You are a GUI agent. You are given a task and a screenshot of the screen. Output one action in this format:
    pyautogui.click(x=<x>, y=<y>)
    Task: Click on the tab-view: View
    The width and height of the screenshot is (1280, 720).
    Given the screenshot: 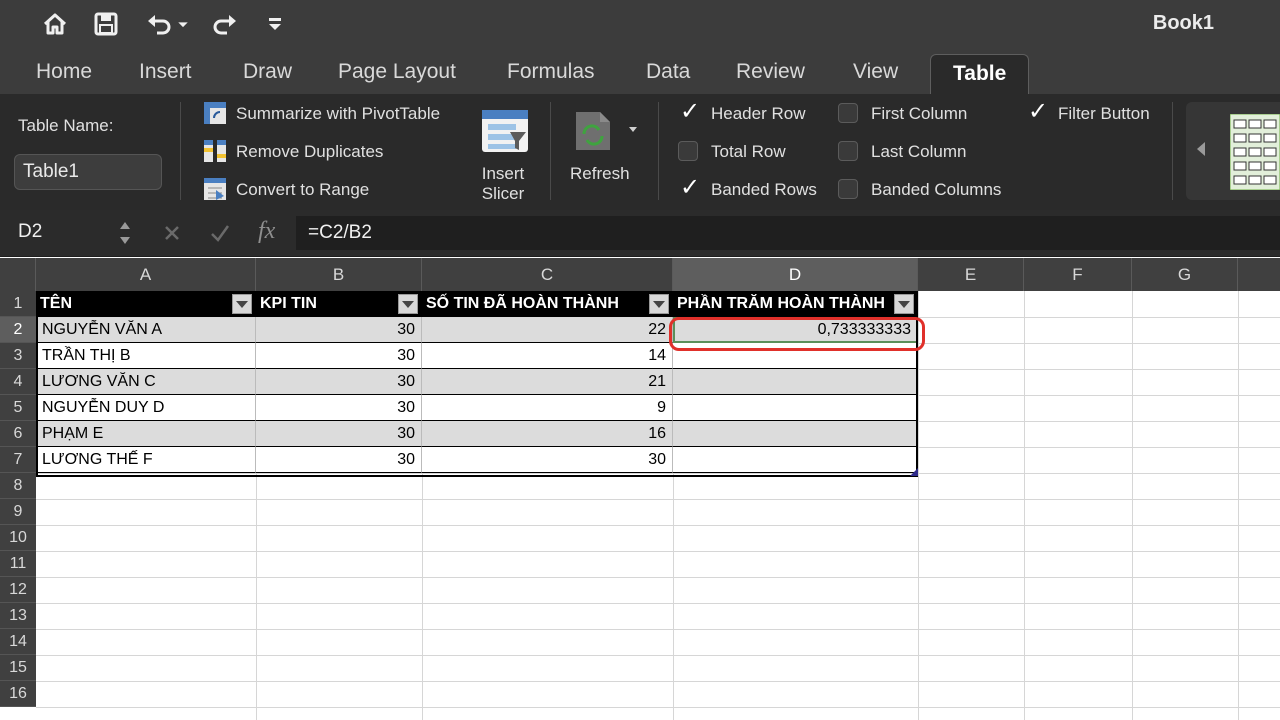 What is the action you would take?
    pyautogui.click(x=875, y=72)
    